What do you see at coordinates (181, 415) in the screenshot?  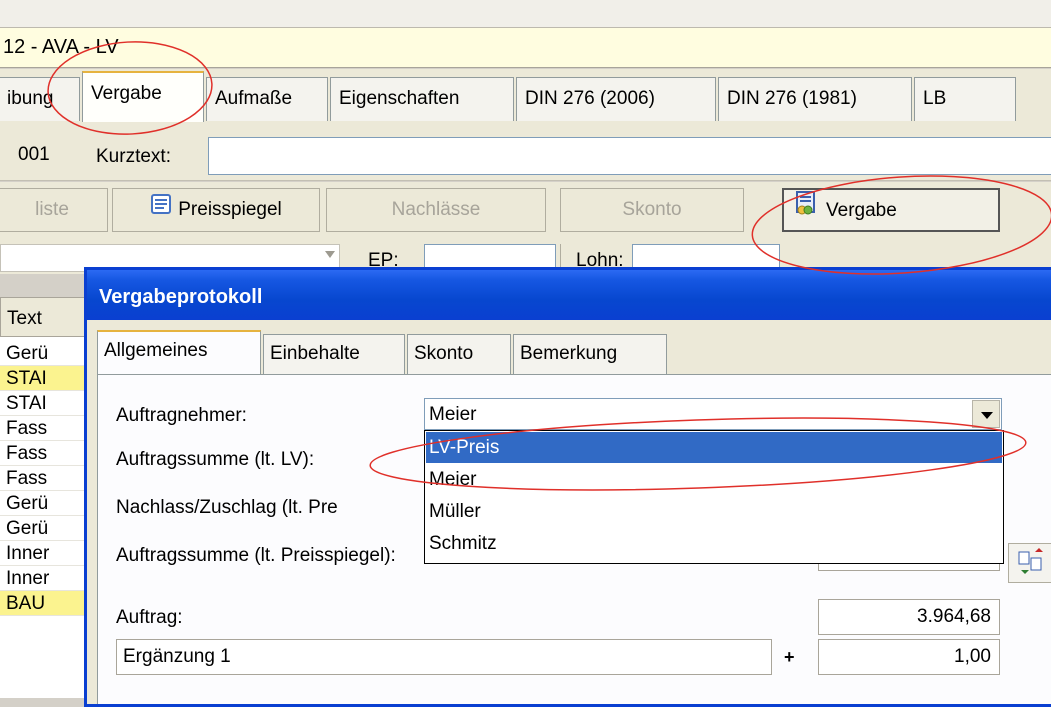 I see `auftragnehmer-label: Auftragnehmer:` at bounding box center [181, 415].